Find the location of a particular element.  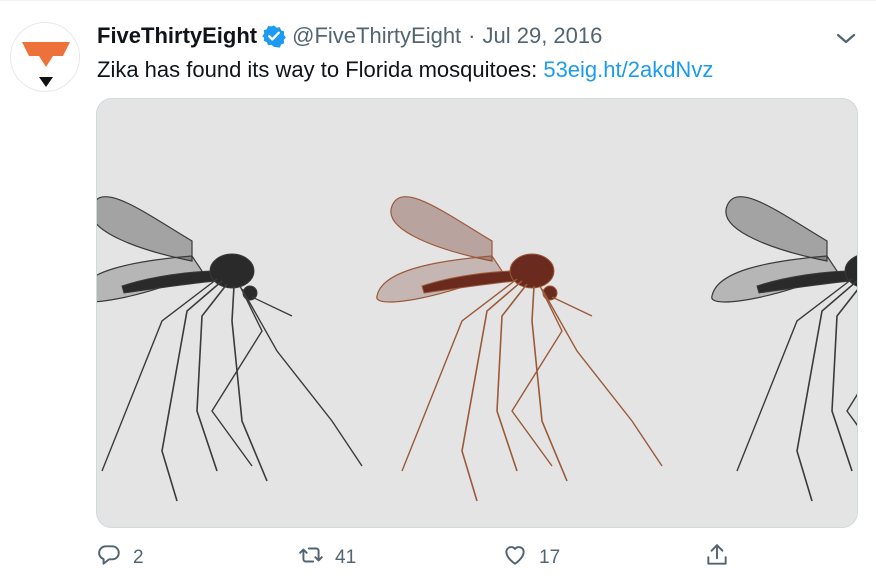

chevron-down-icon is located at coordinates (846, 38).